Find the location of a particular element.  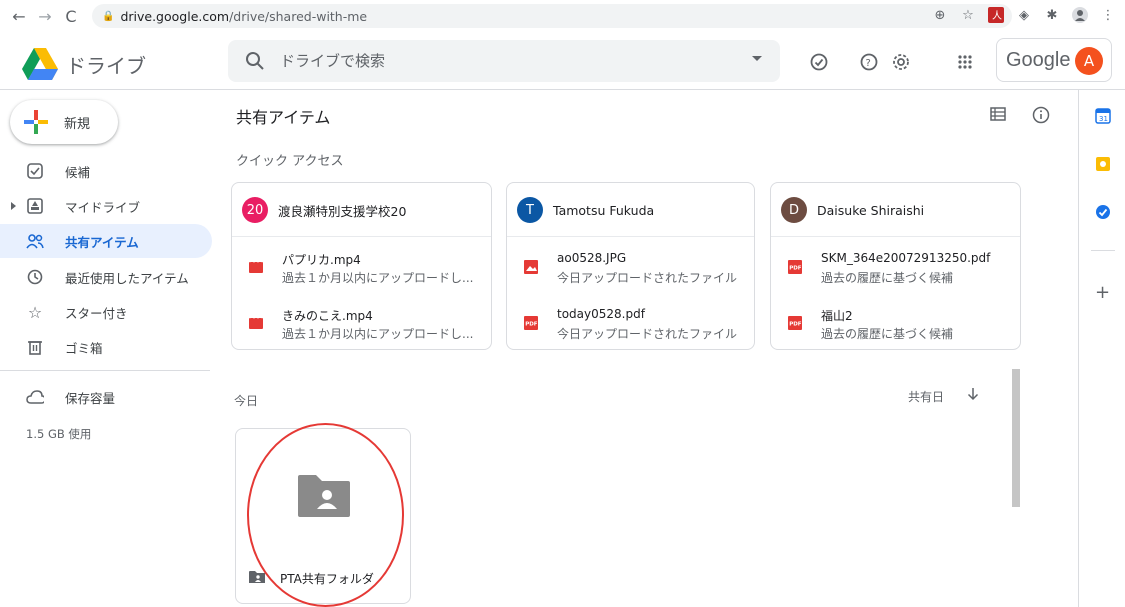

file-name: 福山2 is located at coordinates (837, 316).